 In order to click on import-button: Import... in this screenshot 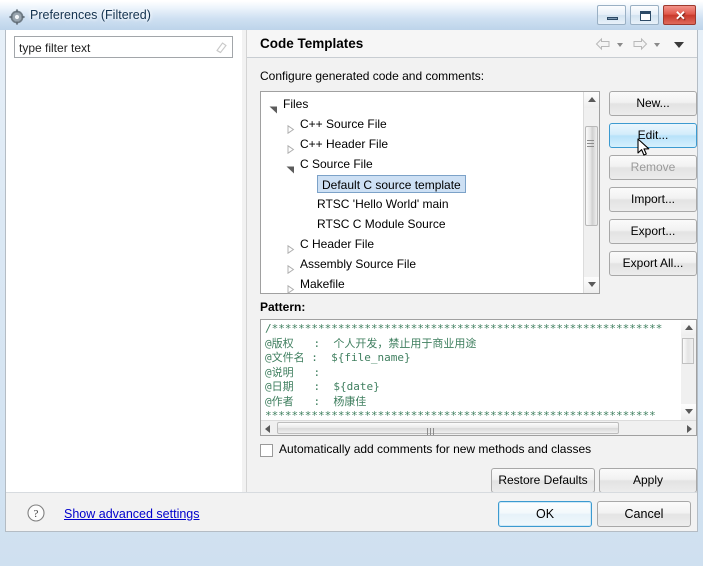, I will do `click(653, 199)`.